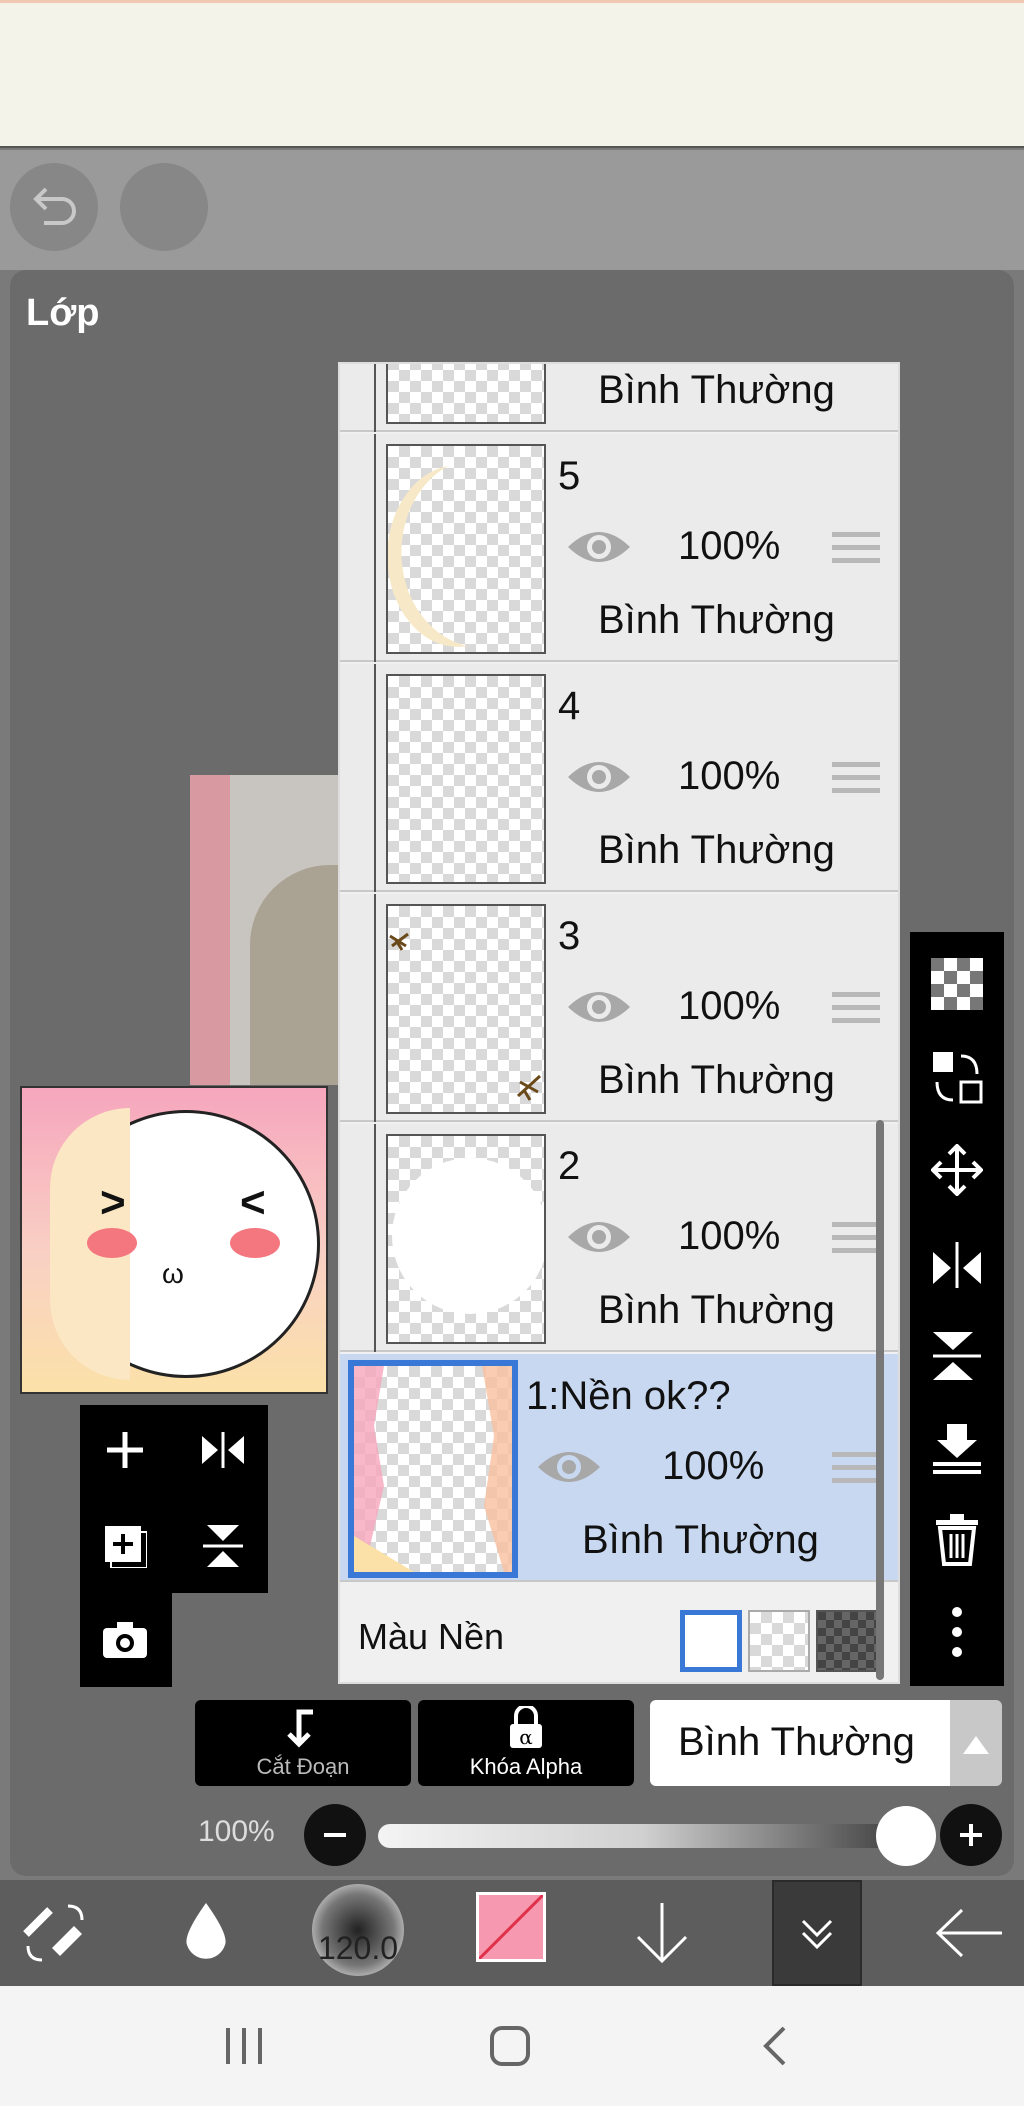 This screenshot has width=1024, height=2106. What do you see at coordinates (906, 1836) in the screenshot?
I see `opacity-slider-thumb` at bounding box center [906, 1836].